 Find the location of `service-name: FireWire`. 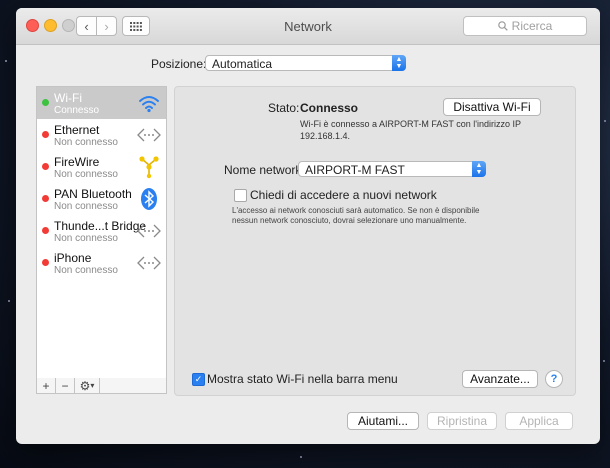

service-name: FireWire is located at coordinates (77, 162).